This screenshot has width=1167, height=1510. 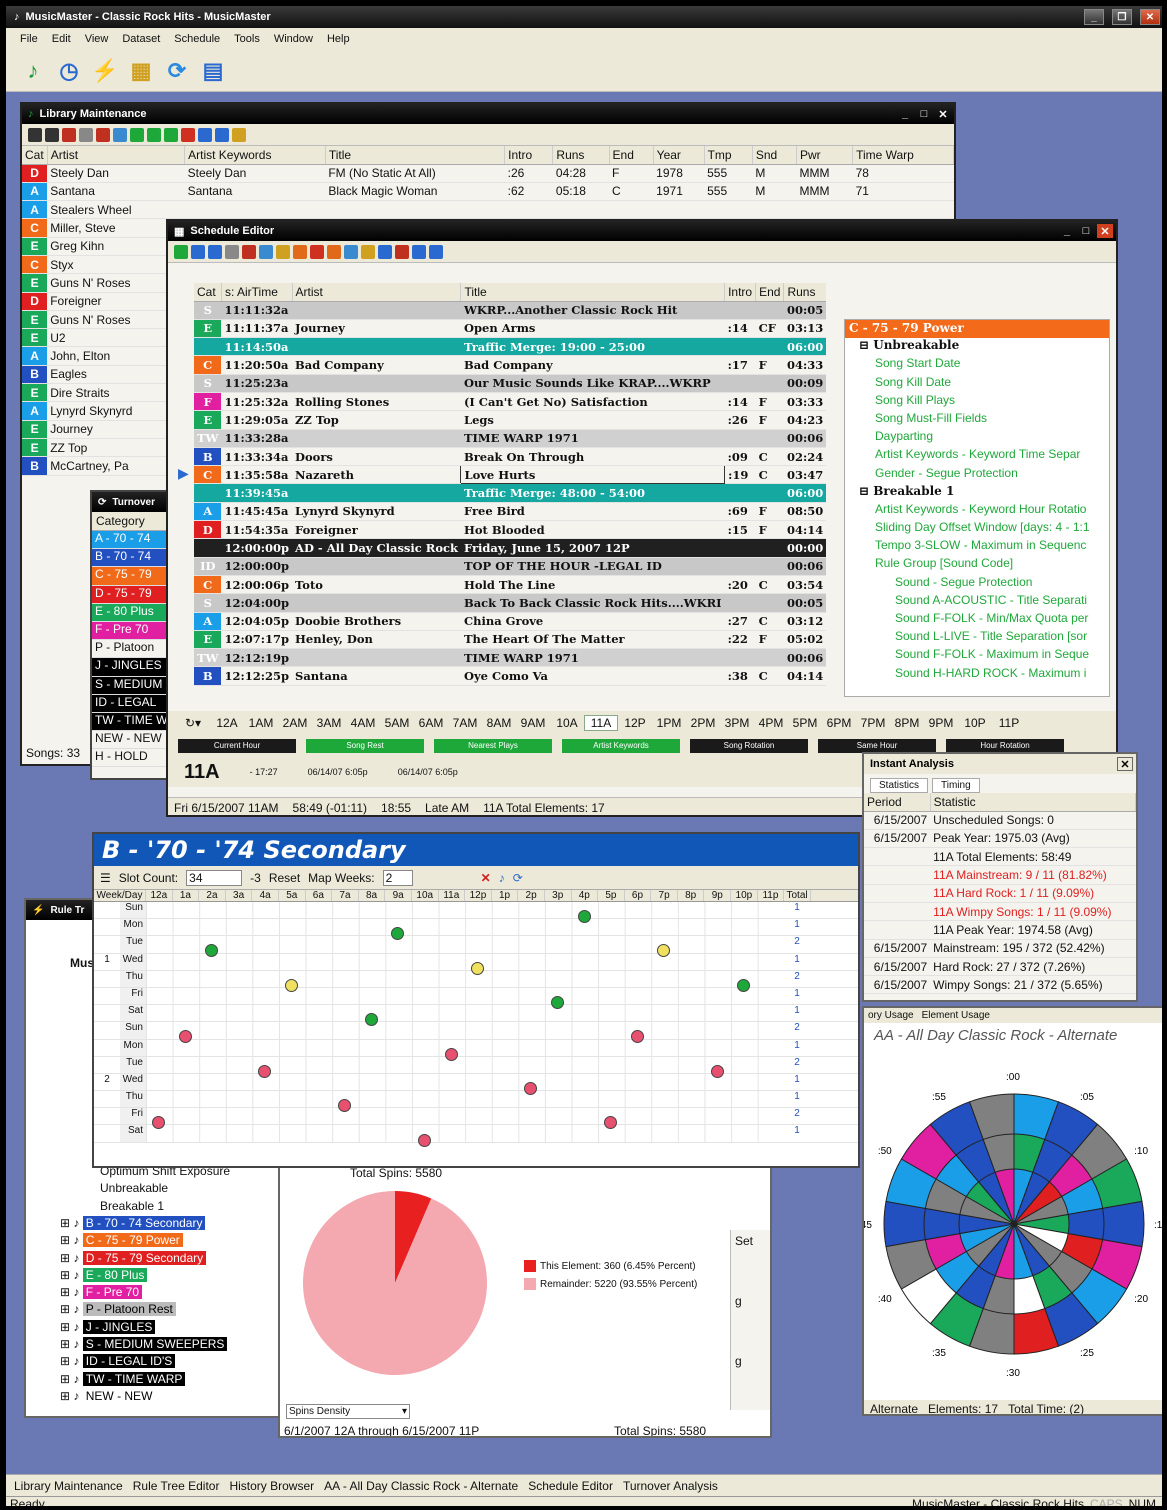 I want to click on schedule-row: C 11:35:58a Nazareth Love Hurts:19 C 03:47, so click(x=510, y=475).